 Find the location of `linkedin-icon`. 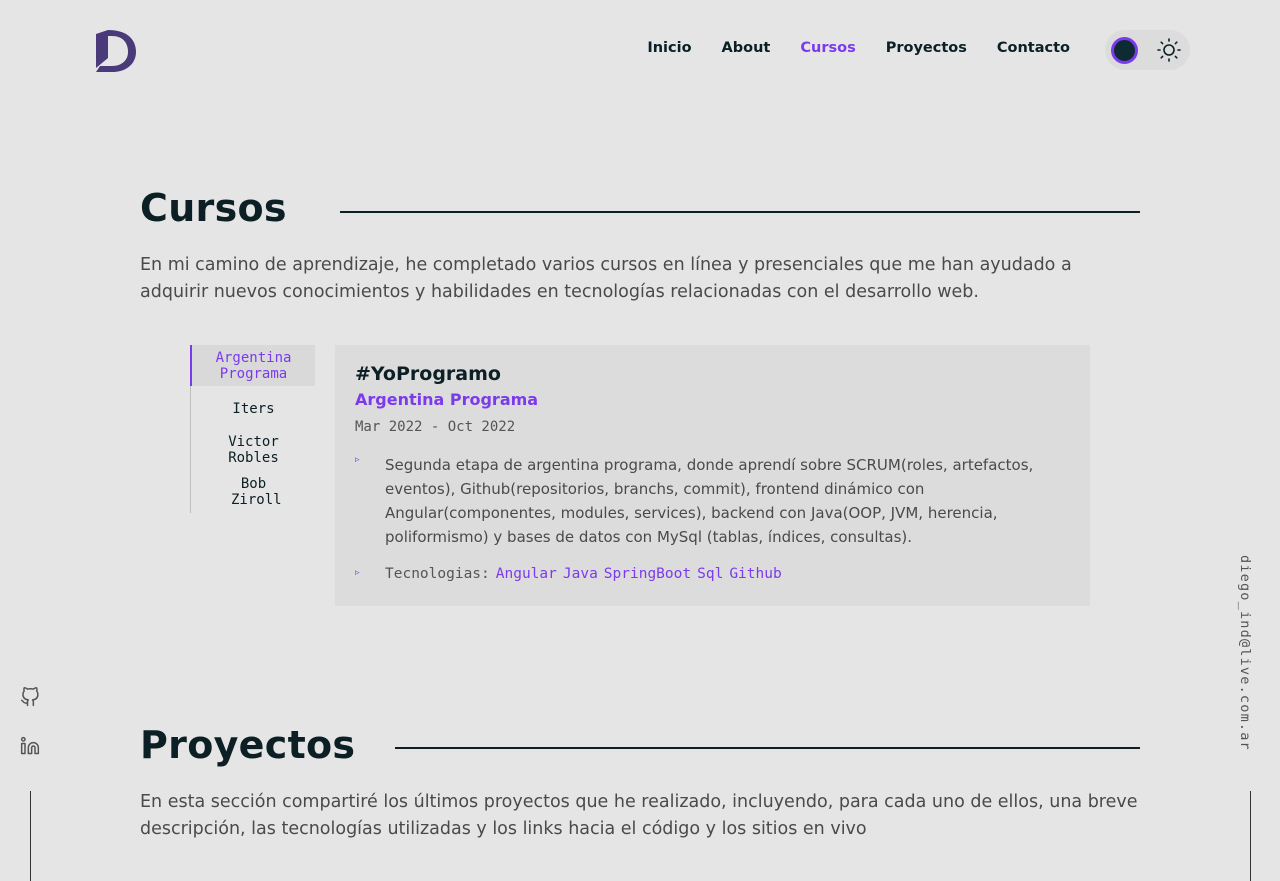

linkedin-icon is located at coordinates (30, 746).